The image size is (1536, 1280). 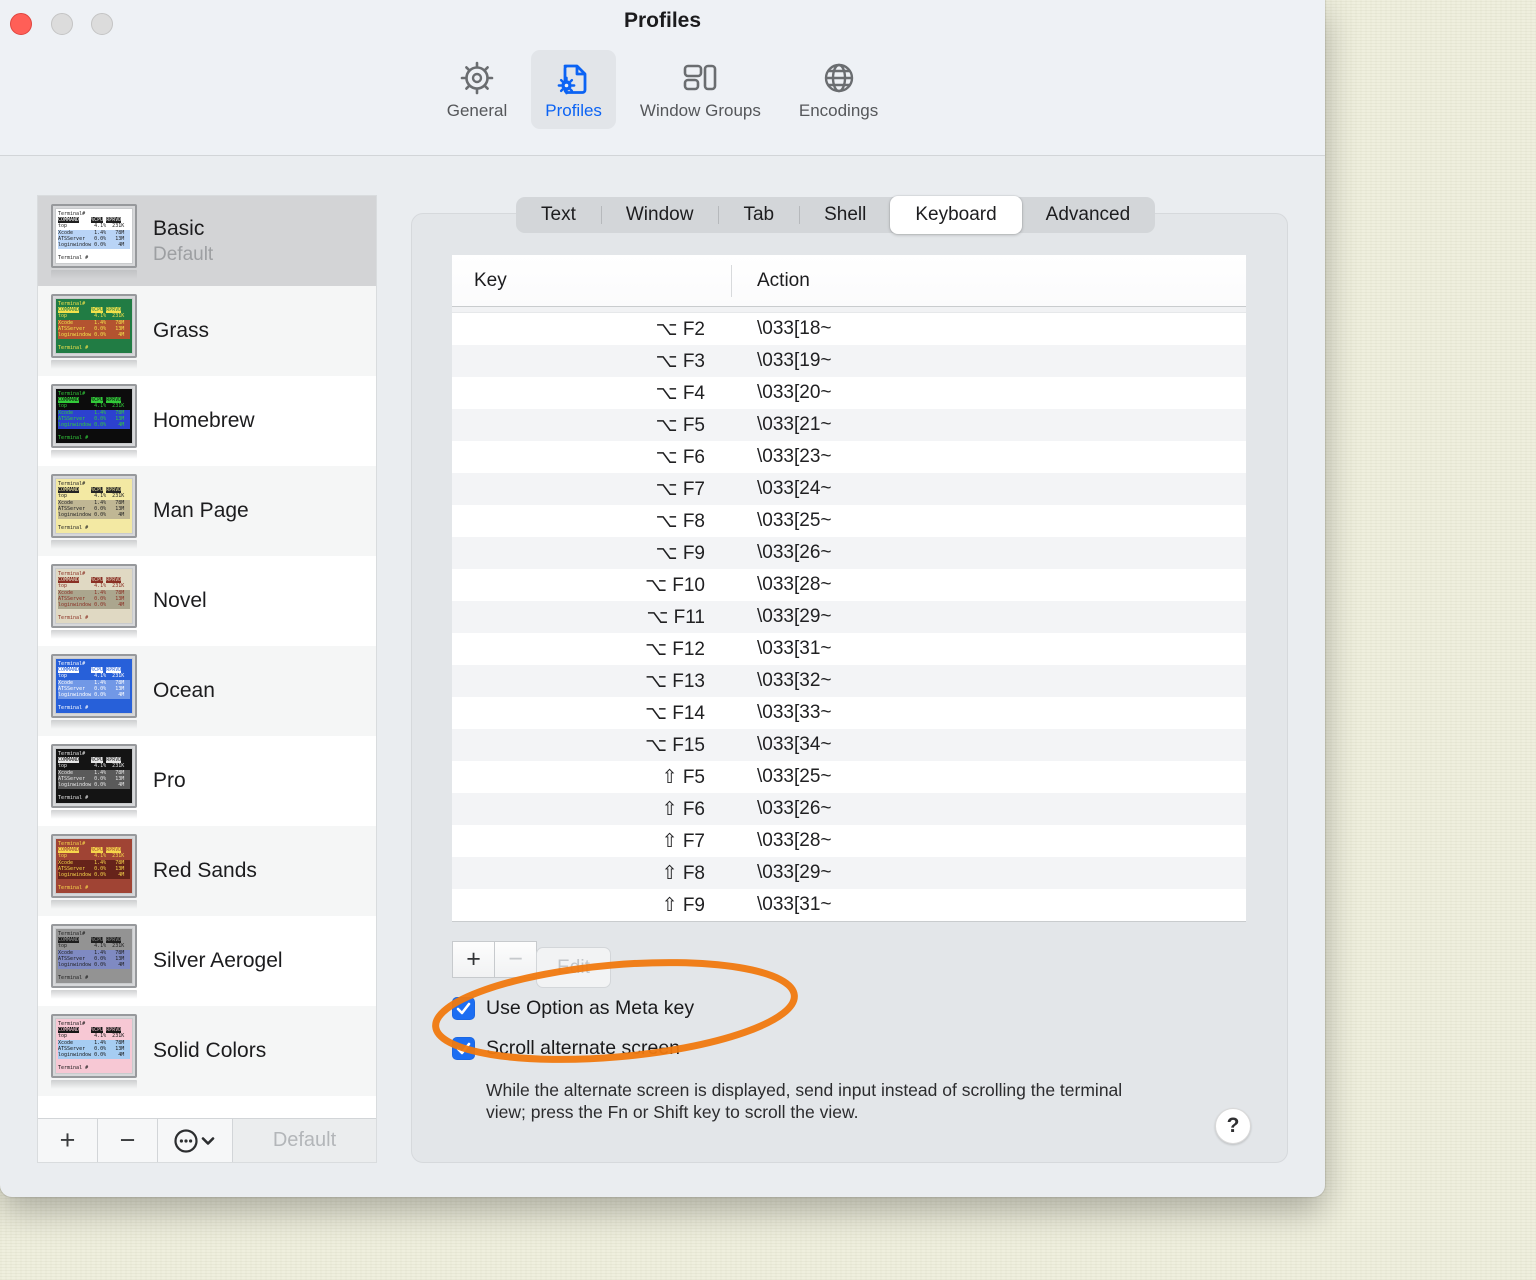 What do you see at coordinates (675, 745) in the screenshot?
I see `key-cell: ⌥ F15` at bounding box center [675, 745].